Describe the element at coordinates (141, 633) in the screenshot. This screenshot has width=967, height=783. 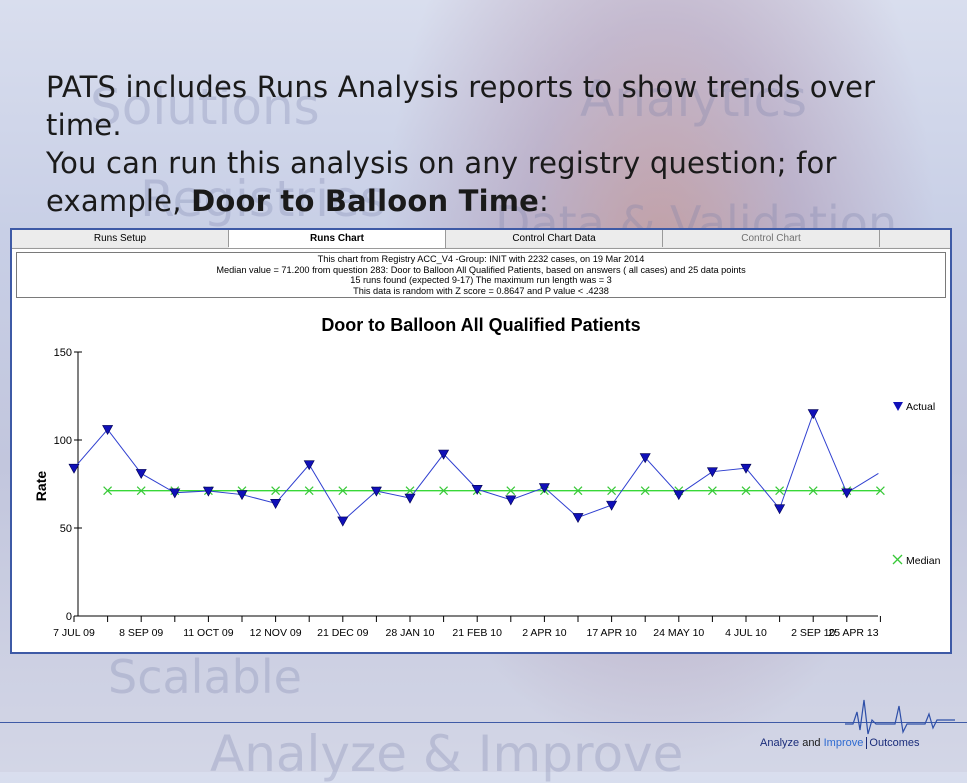
I see `x-tick-label: 8 SEP 09` at that location.